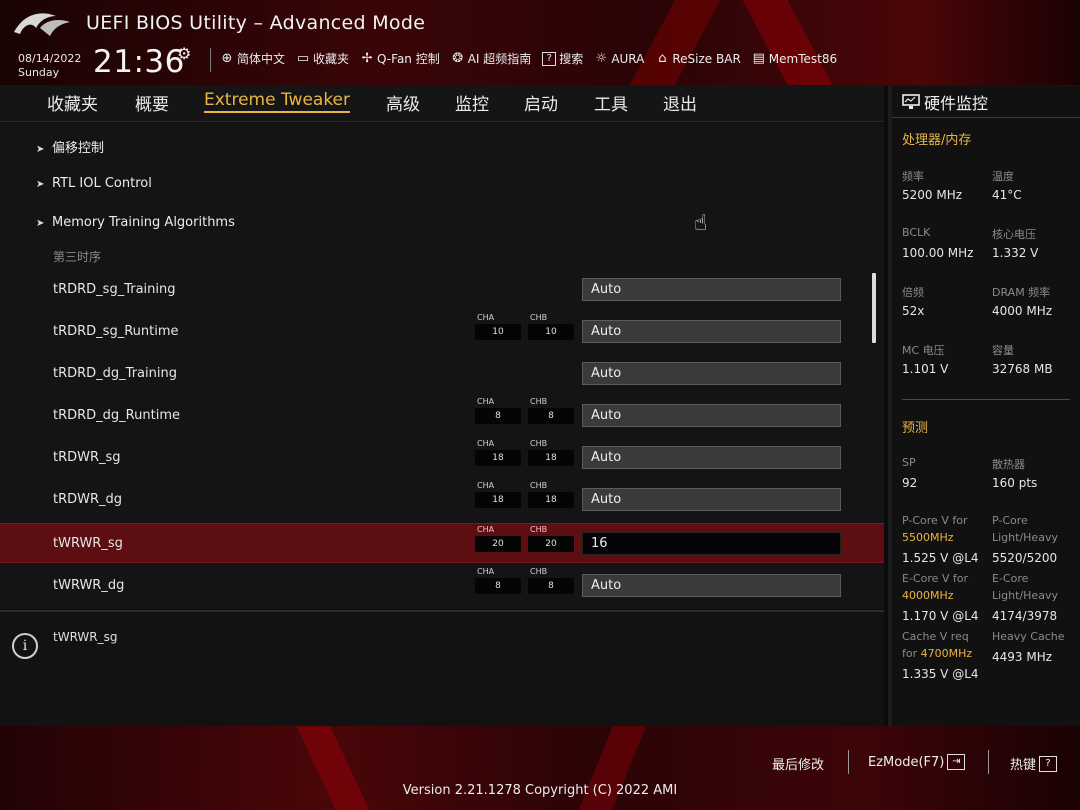  Describe the element at coordinates (1034, 763) in the screenshot. I see `hotkeys-button: 热键?` at that location.